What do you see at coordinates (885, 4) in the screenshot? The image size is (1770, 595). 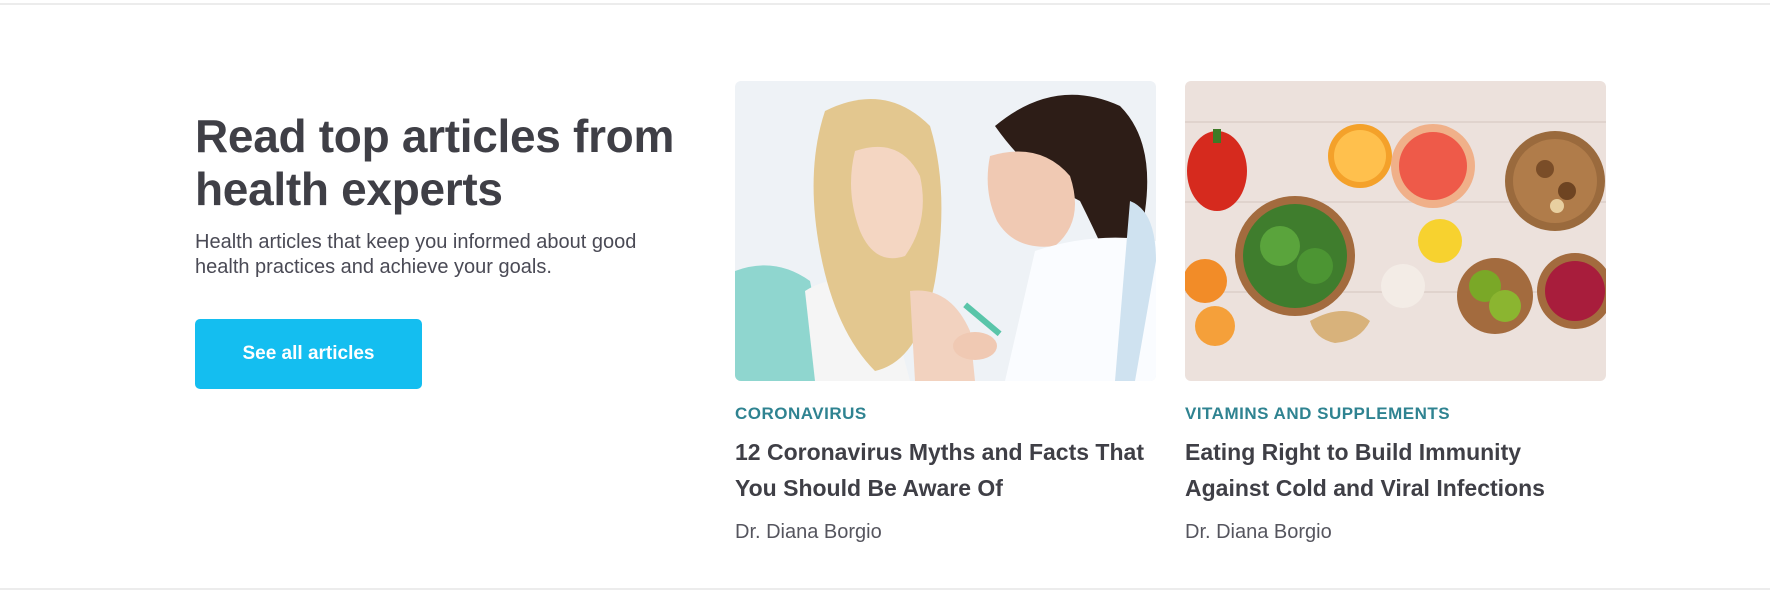 I see `top-divider` at bounding box center [885, 4].